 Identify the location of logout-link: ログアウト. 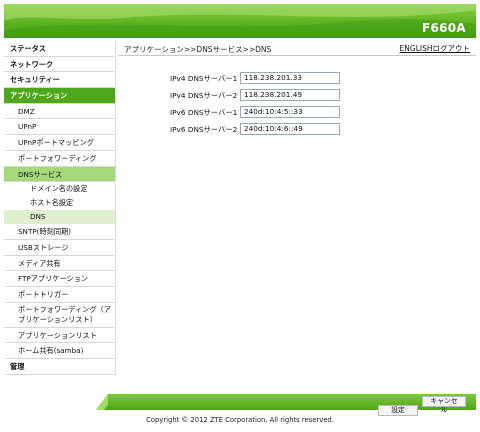
(452, 48).